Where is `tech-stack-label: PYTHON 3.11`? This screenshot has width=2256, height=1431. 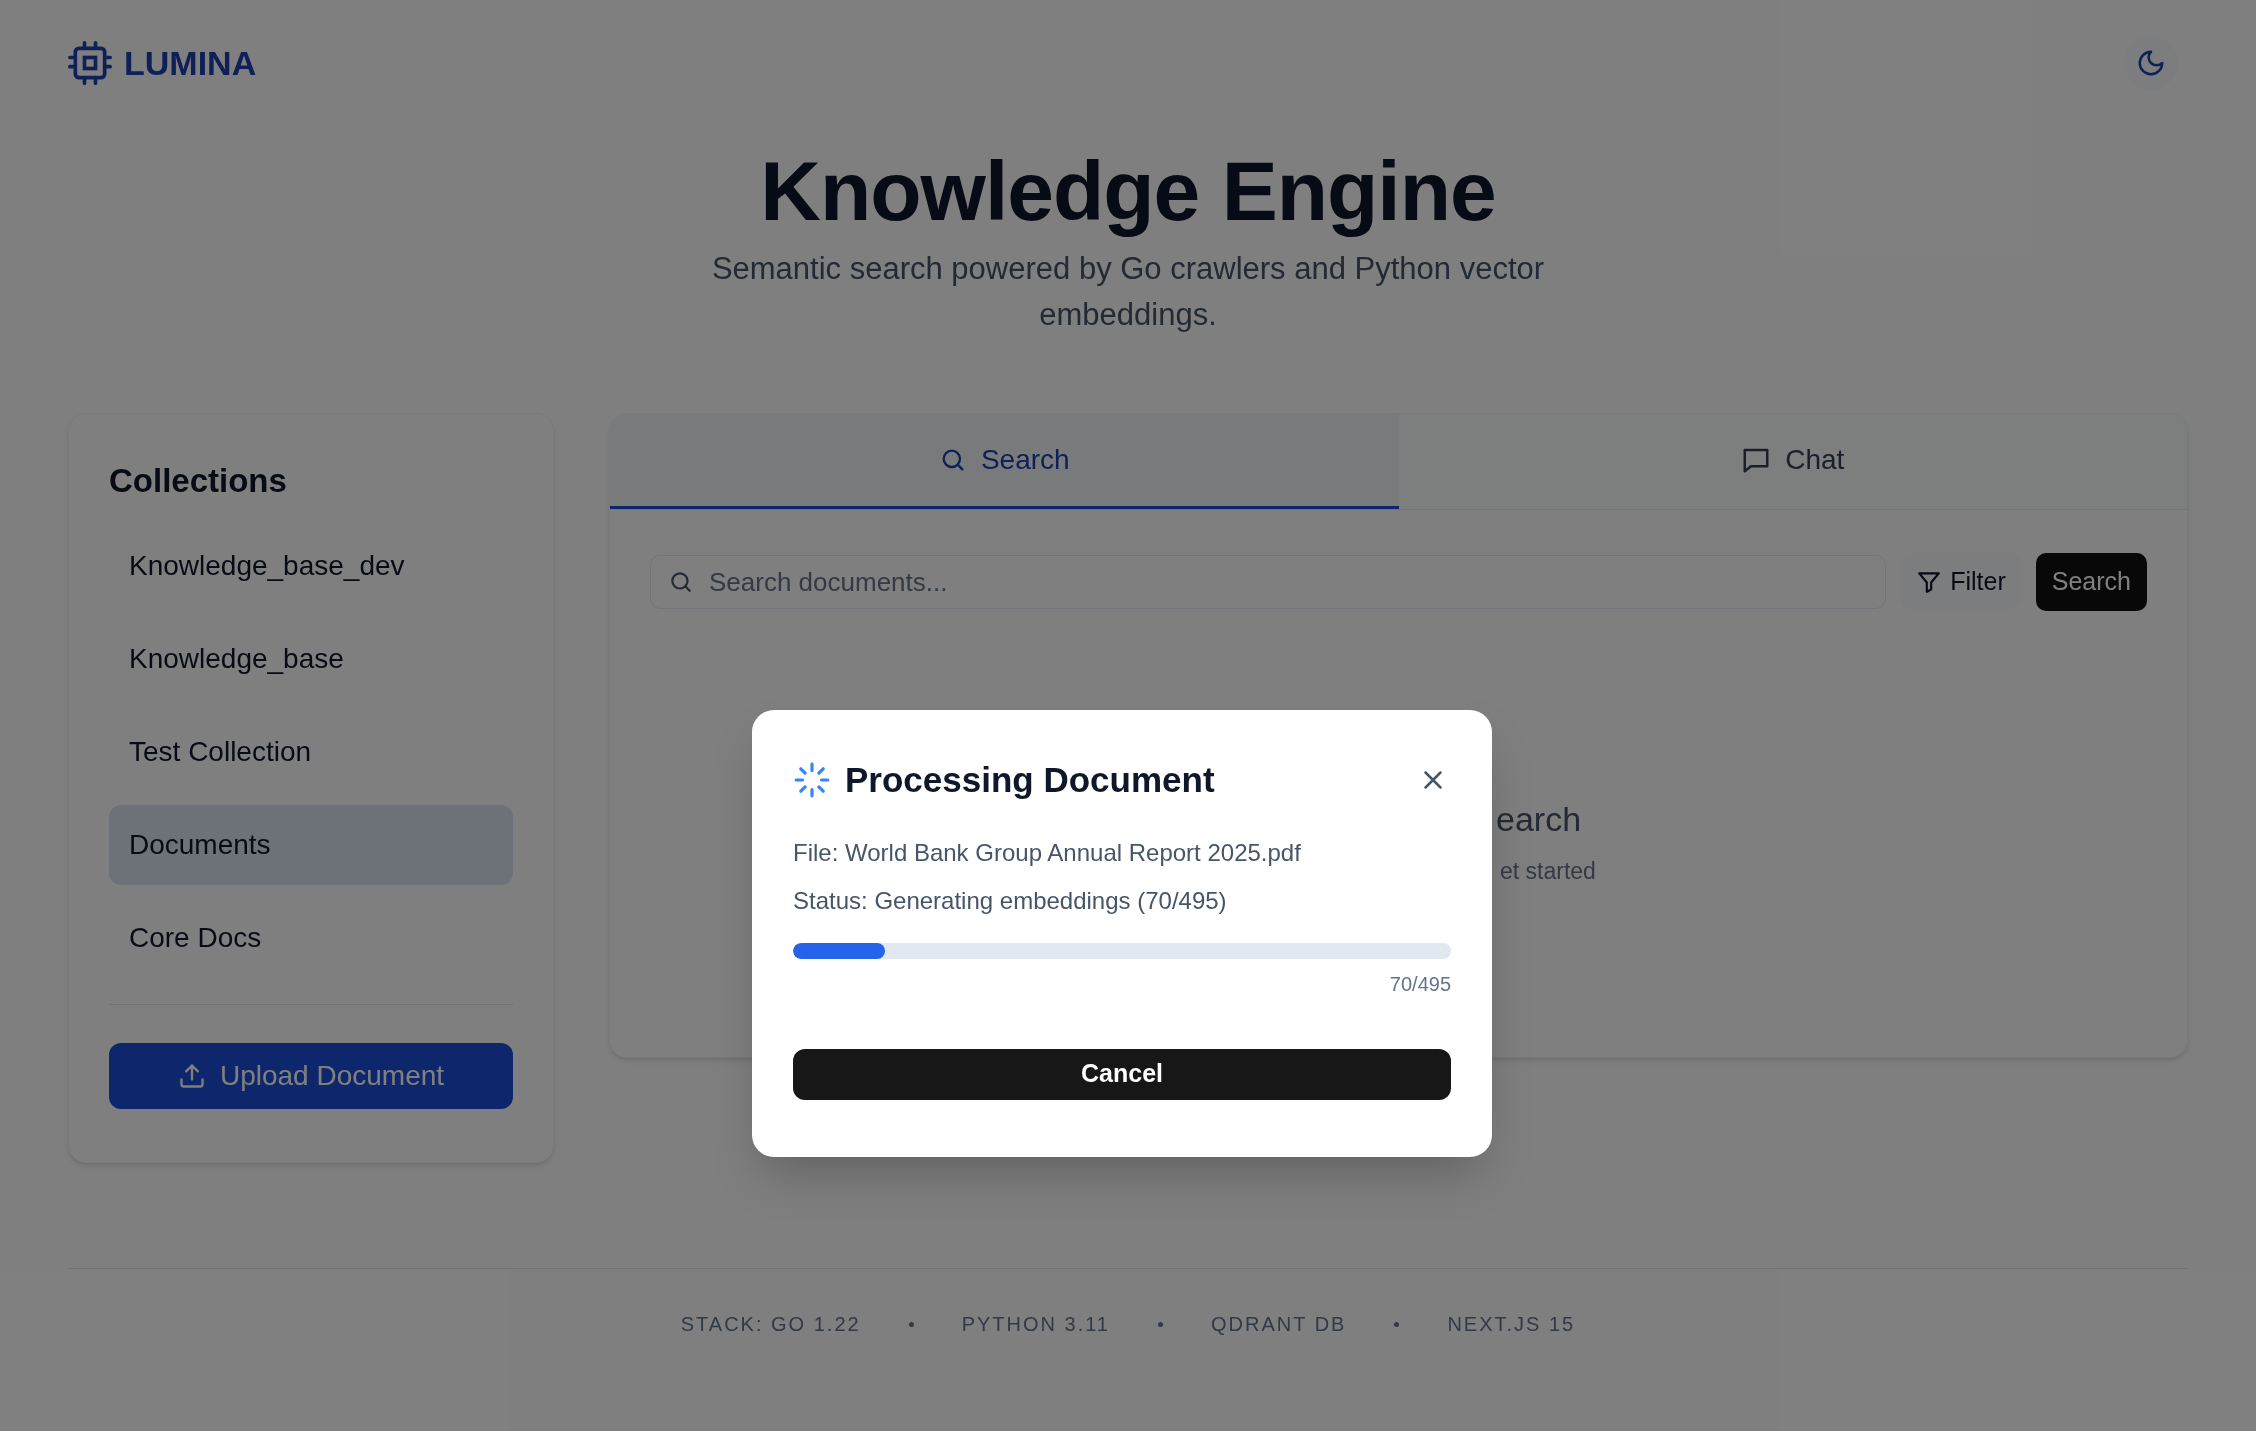
tech-stack-label: PYTHON 3.11 is located at coordinates (1035, 1324).